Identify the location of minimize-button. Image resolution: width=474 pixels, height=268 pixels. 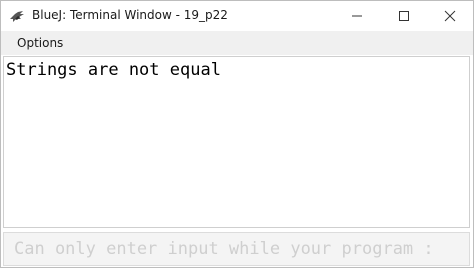
(357, 16).